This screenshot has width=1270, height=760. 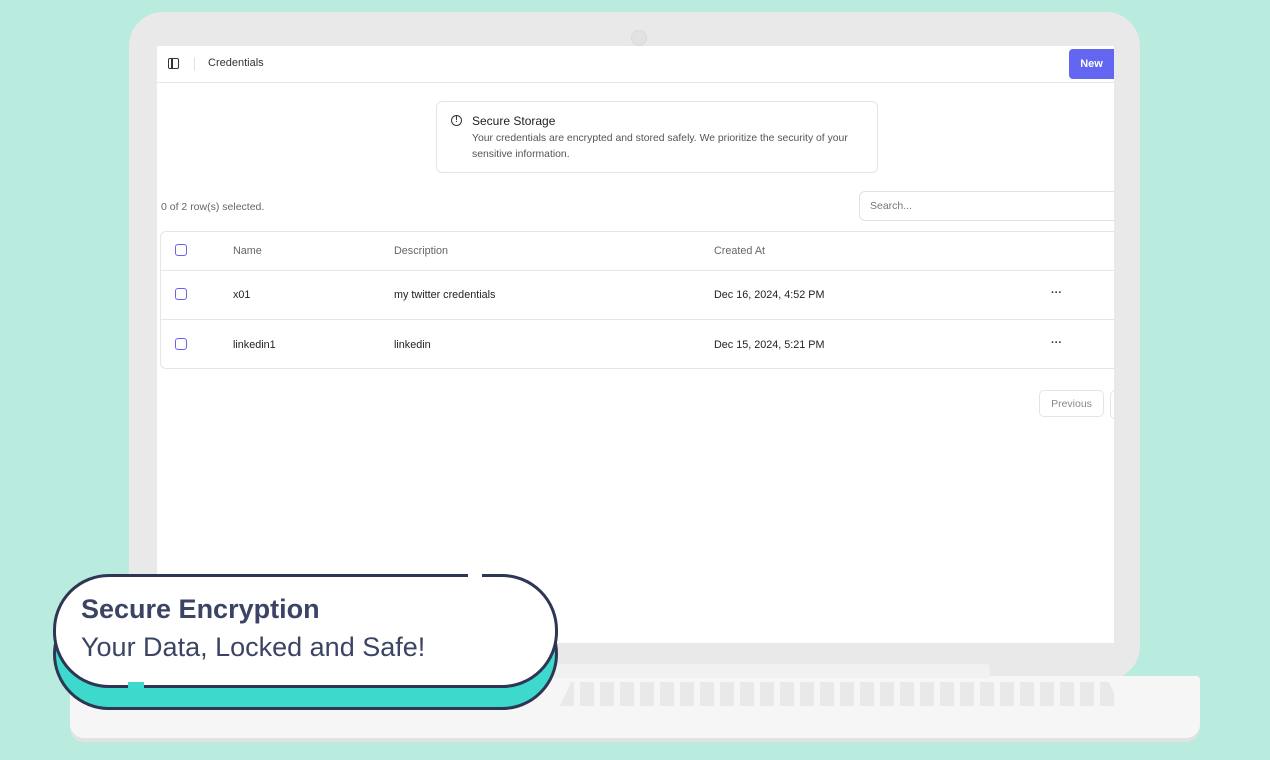 I want to click on callout-title: Secure Encryption, so click(x=200, y=609).